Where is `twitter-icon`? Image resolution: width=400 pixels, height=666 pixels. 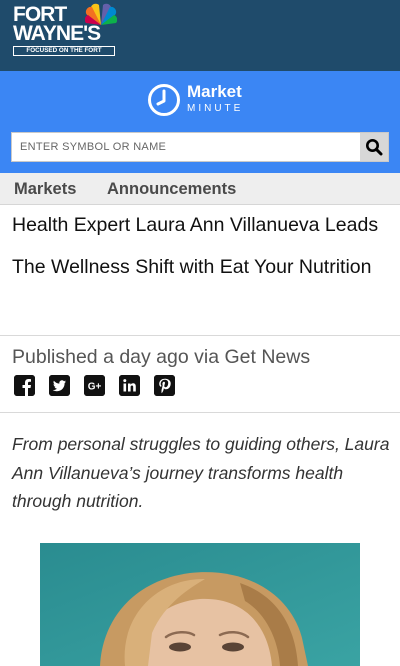 twitter-icon is located at coordinates (59, 385).